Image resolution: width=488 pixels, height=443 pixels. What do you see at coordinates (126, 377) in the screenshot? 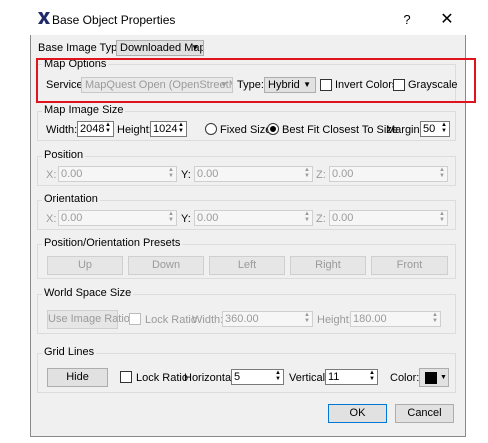
I see `grid-lock-ratio-checkbox` at bounding box center [126, 377].